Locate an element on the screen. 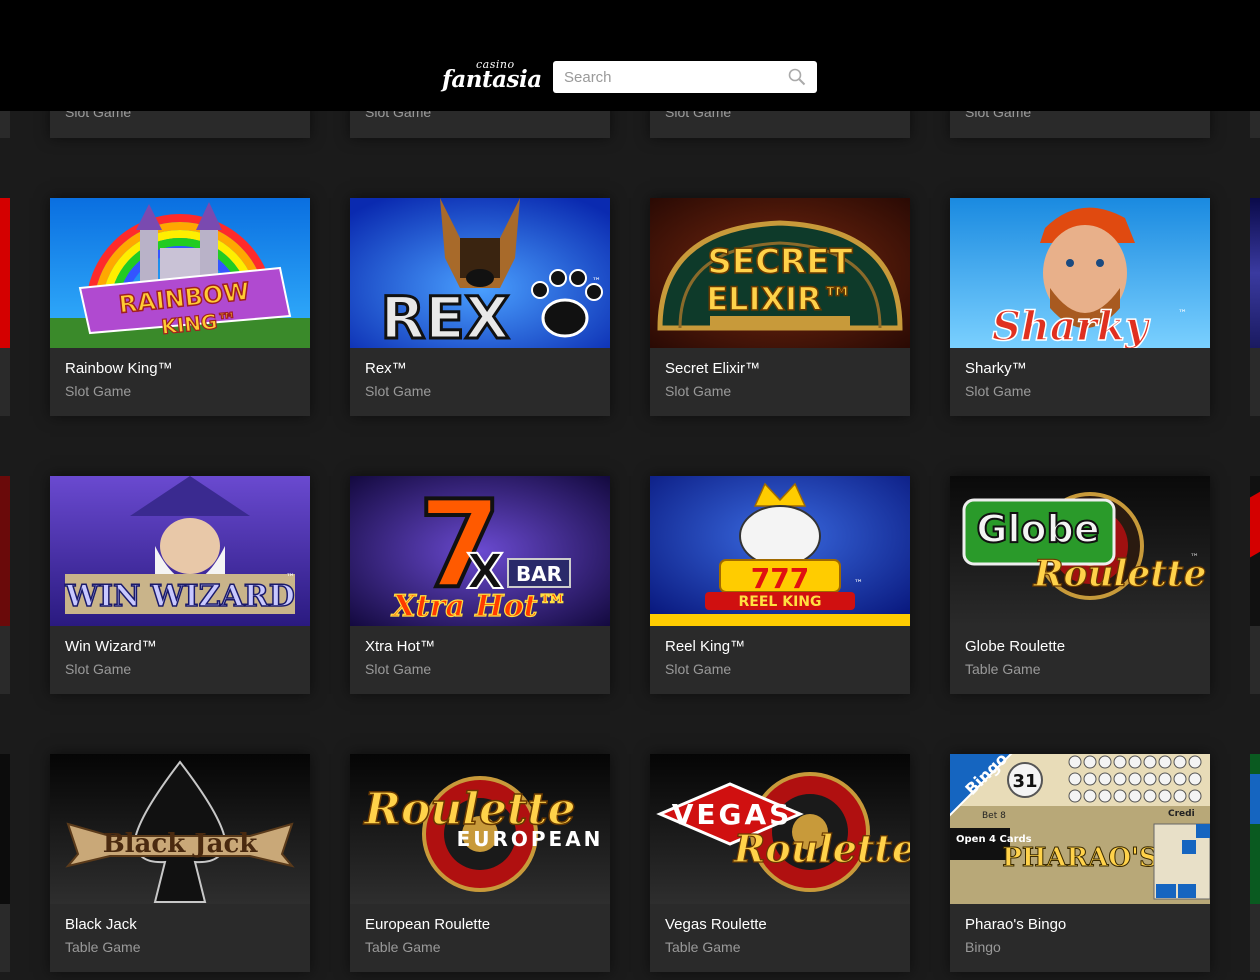 This screenshot has height=980, width=1260. game-title: Rainbow King™ is located at coordinates (119, 368).